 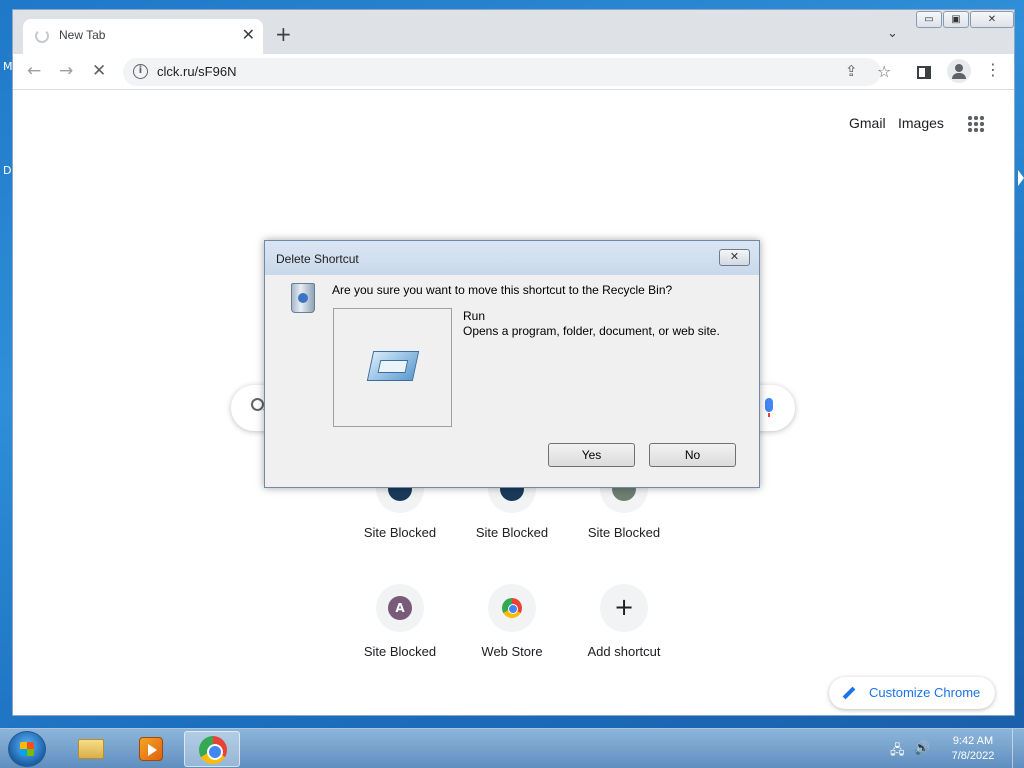 I want to click on chrome-web-store-icon, so click(x=512, y=608).